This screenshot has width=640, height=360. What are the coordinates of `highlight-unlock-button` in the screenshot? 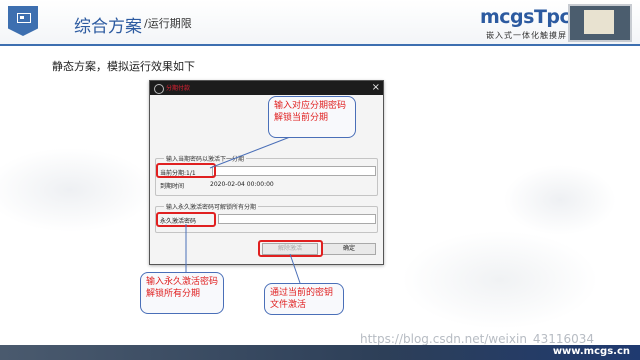 It's located at (290, 248).